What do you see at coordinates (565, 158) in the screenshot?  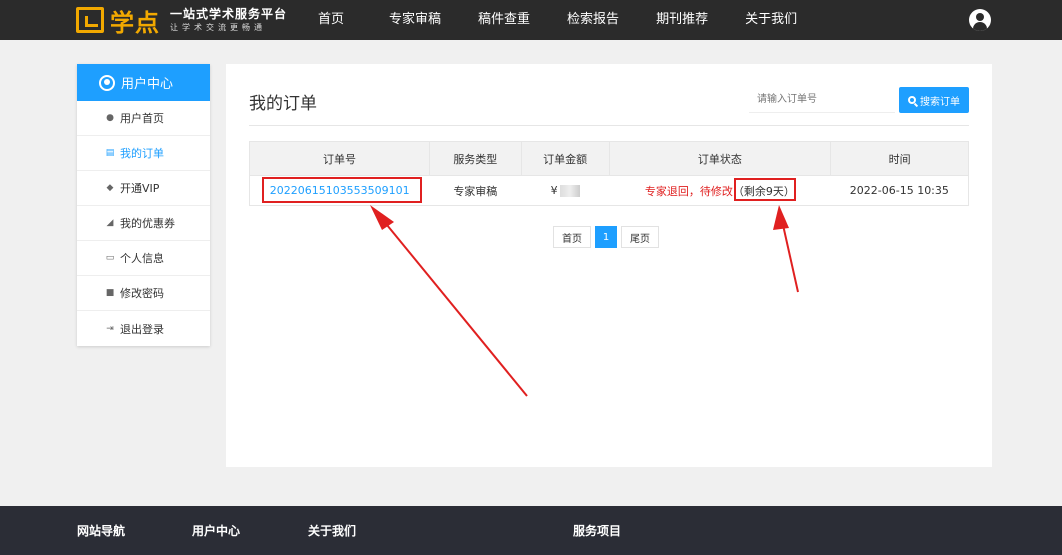 I see `col-amount: 订单金额` at bounding box center [565, 158].